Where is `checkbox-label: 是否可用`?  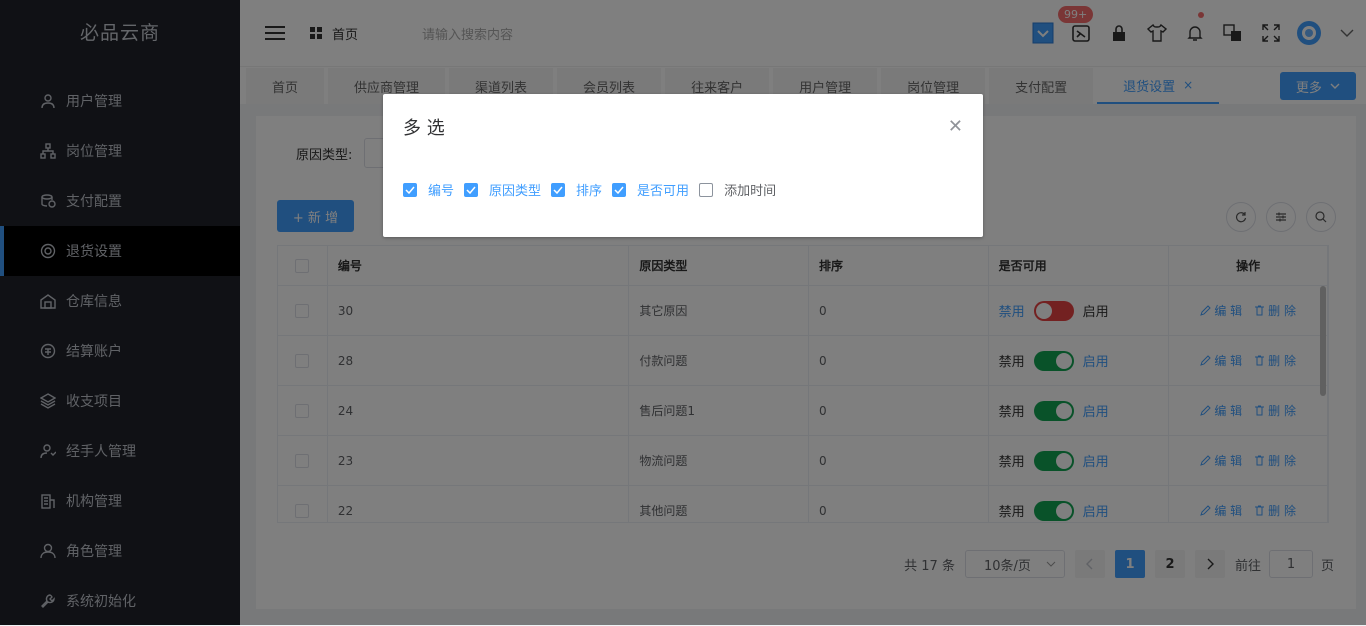 checkbox-label: 是否可用 is located at coordinates (663, 191).